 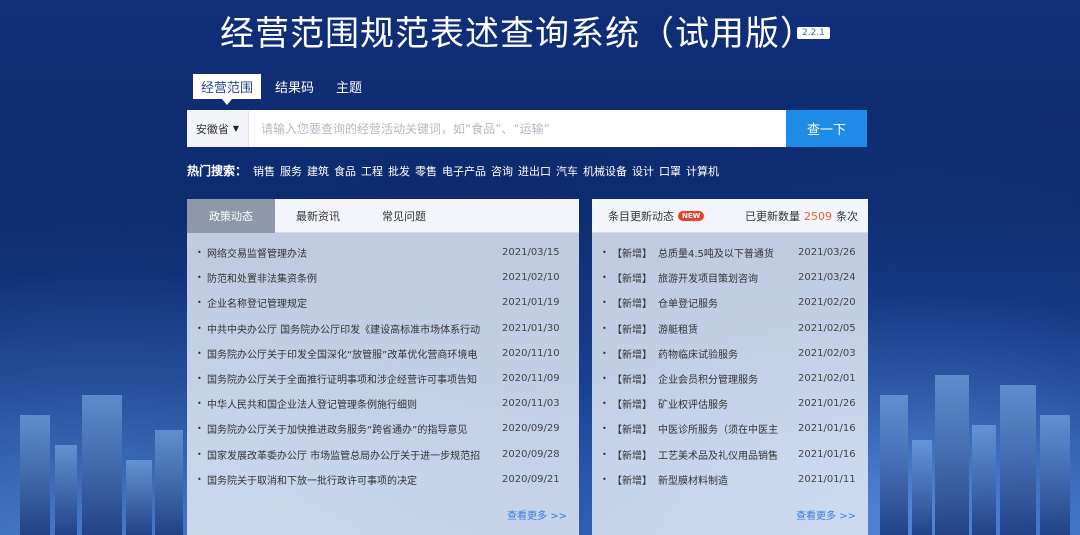 What do you see at coordinates (399, 171) in the screenshot?
I see `hot-search-item: 批发` at bounding box center [399, 171].